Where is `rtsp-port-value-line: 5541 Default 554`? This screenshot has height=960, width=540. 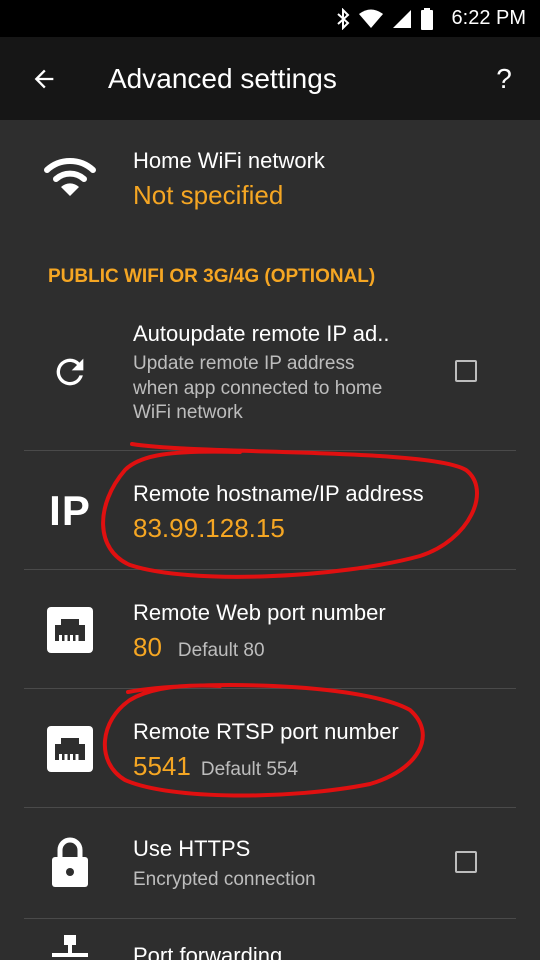
rtsp-port-value-line: 5541 Default 554 is located at coordinates (215, 766).